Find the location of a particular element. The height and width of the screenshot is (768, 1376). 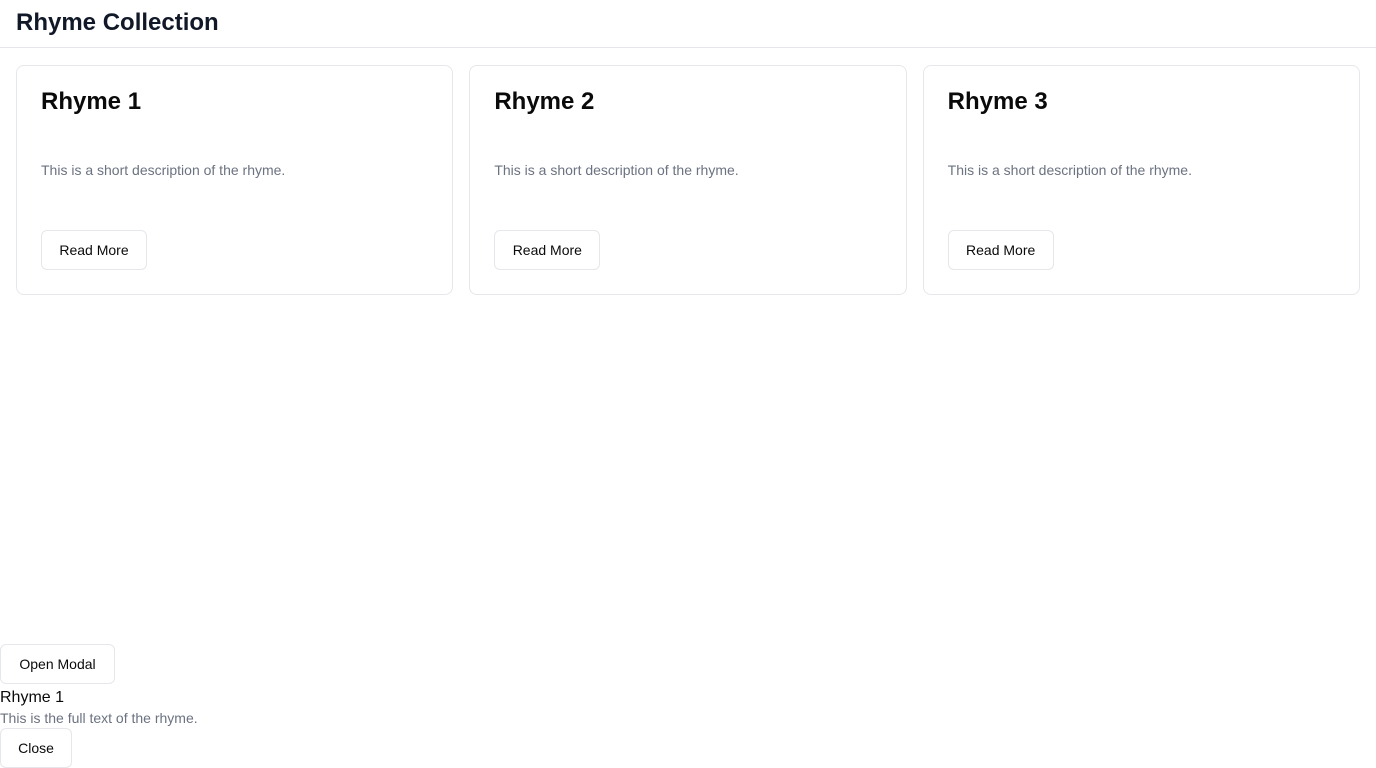

rhyme-card-title: Rhyme 1 is located at coordinates (91, 101).